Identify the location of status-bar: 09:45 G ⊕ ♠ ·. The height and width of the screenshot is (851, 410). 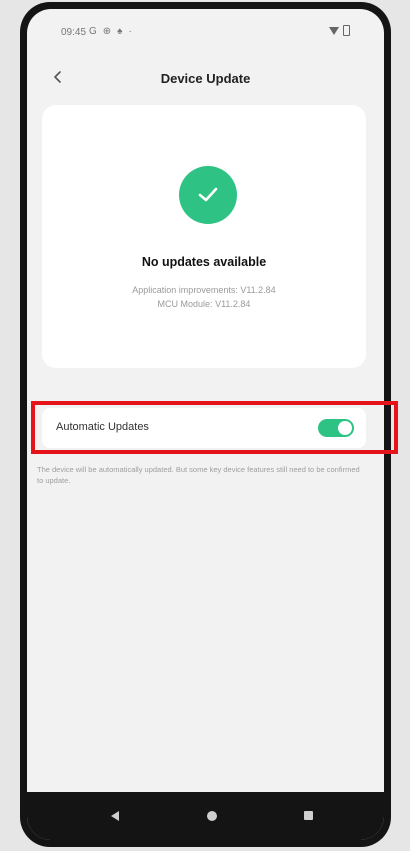
(205, 29).